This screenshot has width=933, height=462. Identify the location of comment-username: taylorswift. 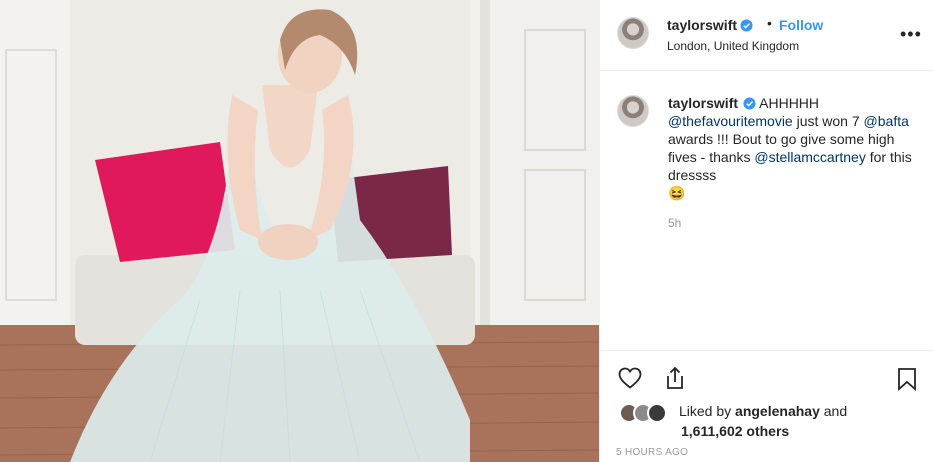
(703, 103).